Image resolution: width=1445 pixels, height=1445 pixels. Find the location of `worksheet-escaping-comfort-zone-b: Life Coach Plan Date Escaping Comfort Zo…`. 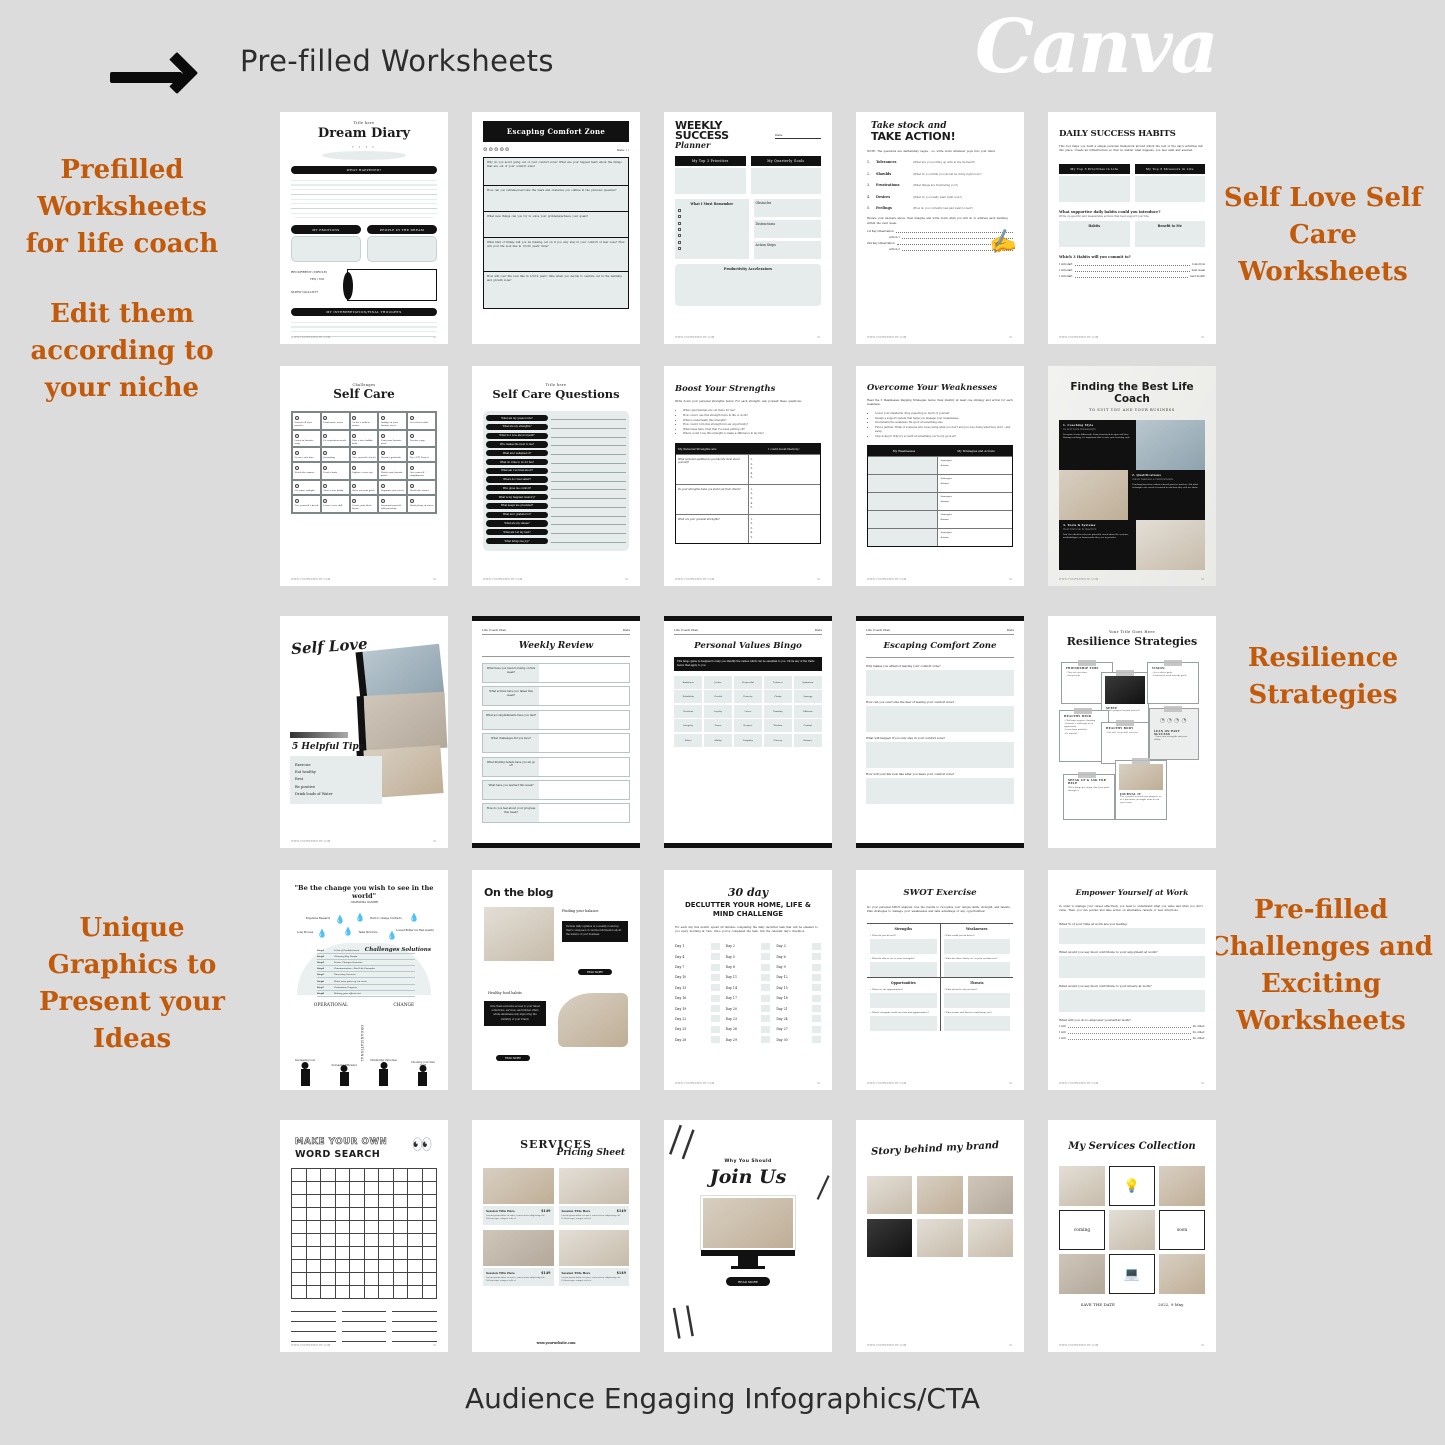

worksheet-escaping-comfort-zone-b: Life Coach Plan Date Escaping Comfort Zo… is located at coordinates (940, 732).